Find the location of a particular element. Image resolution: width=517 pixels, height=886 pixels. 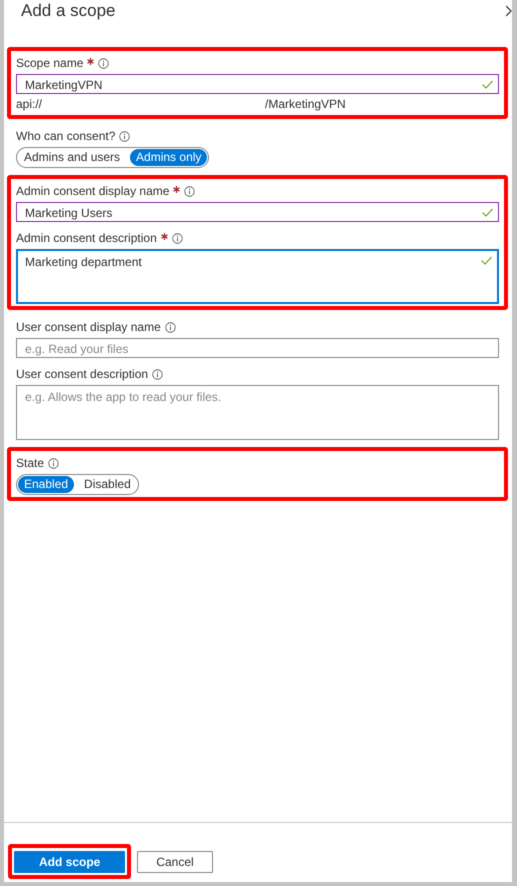

text-area: e.g. Allows the app to read your files. is located at coordinates (257, 412).